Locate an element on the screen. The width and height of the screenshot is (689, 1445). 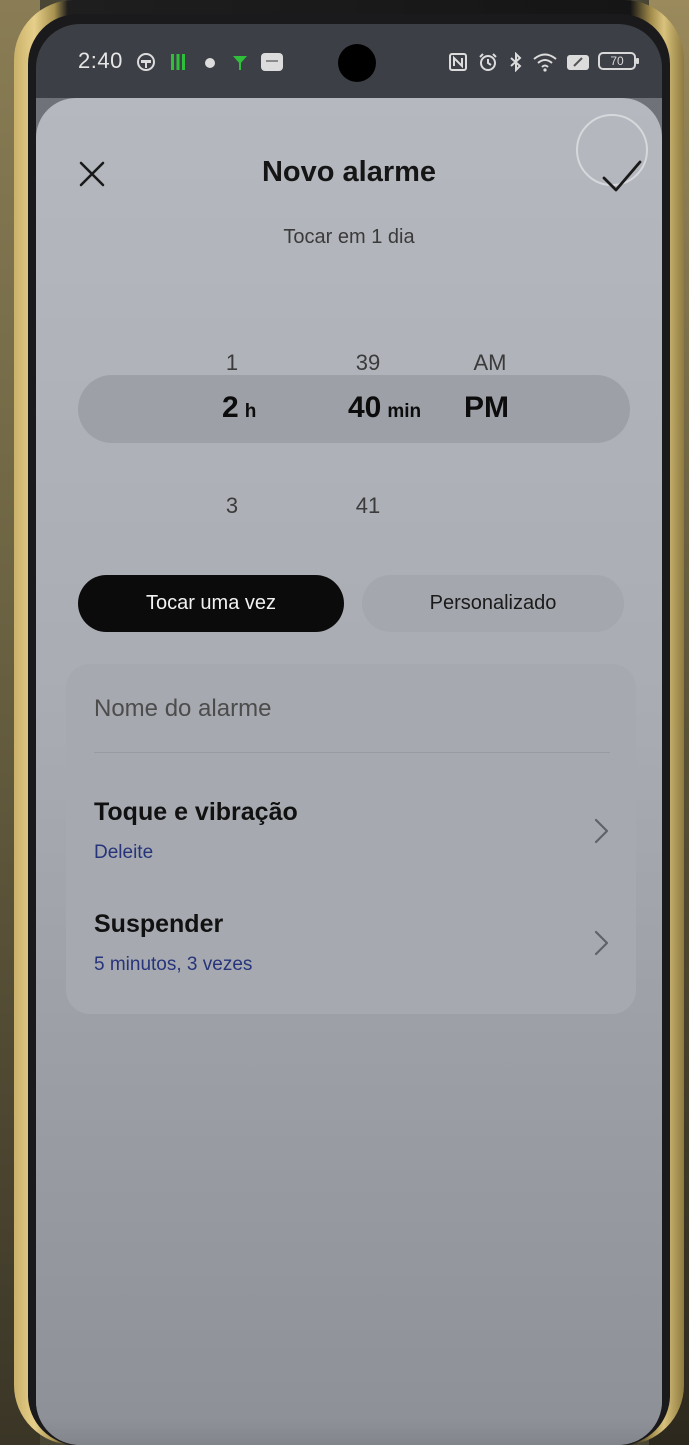
divider is located at coordinates (352, 752).